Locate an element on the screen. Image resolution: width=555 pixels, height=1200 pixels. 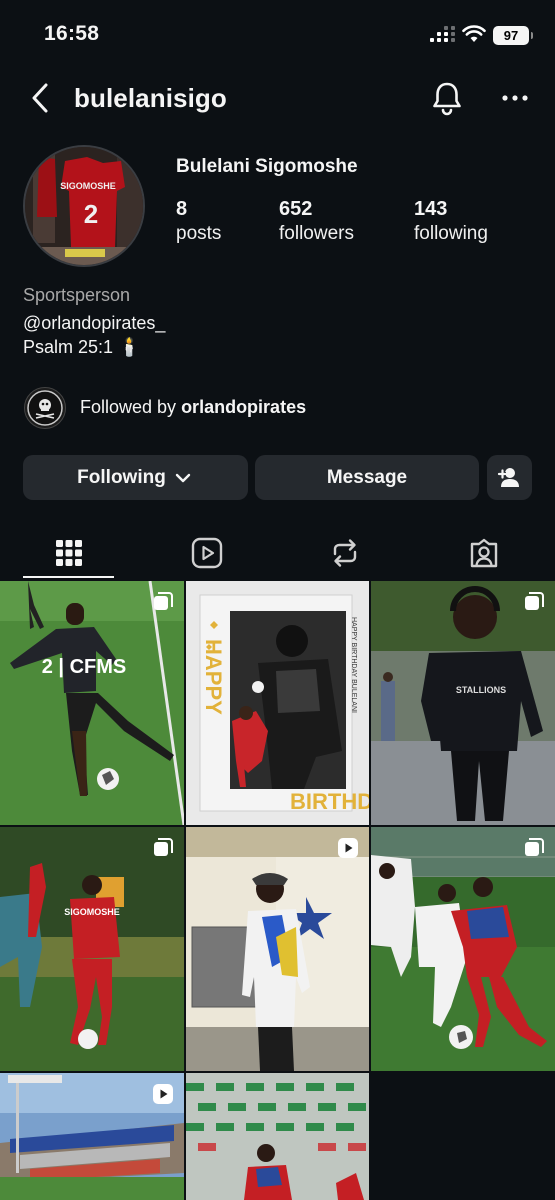
notifications-button is located at coordinates (447, 98).